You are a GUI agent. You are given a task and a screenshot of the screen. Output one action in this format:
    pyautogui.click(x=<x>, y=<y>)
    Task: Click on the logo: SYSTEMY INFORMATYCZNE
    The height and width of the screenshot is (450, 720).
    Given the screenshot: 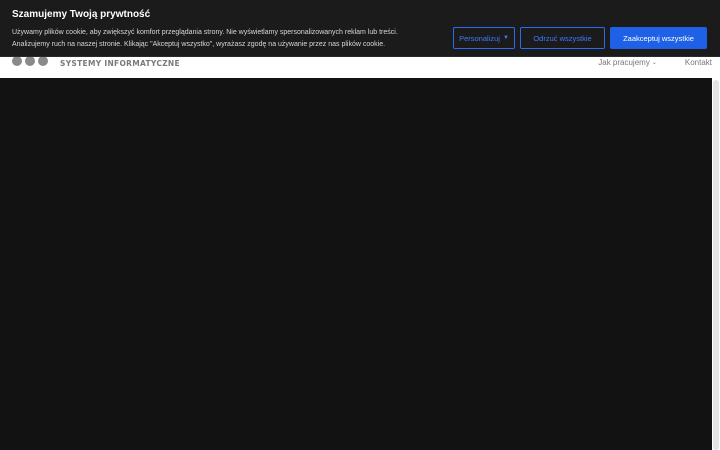 What is the action you would take?
    pyautogui.click(x=96, y=62)
    